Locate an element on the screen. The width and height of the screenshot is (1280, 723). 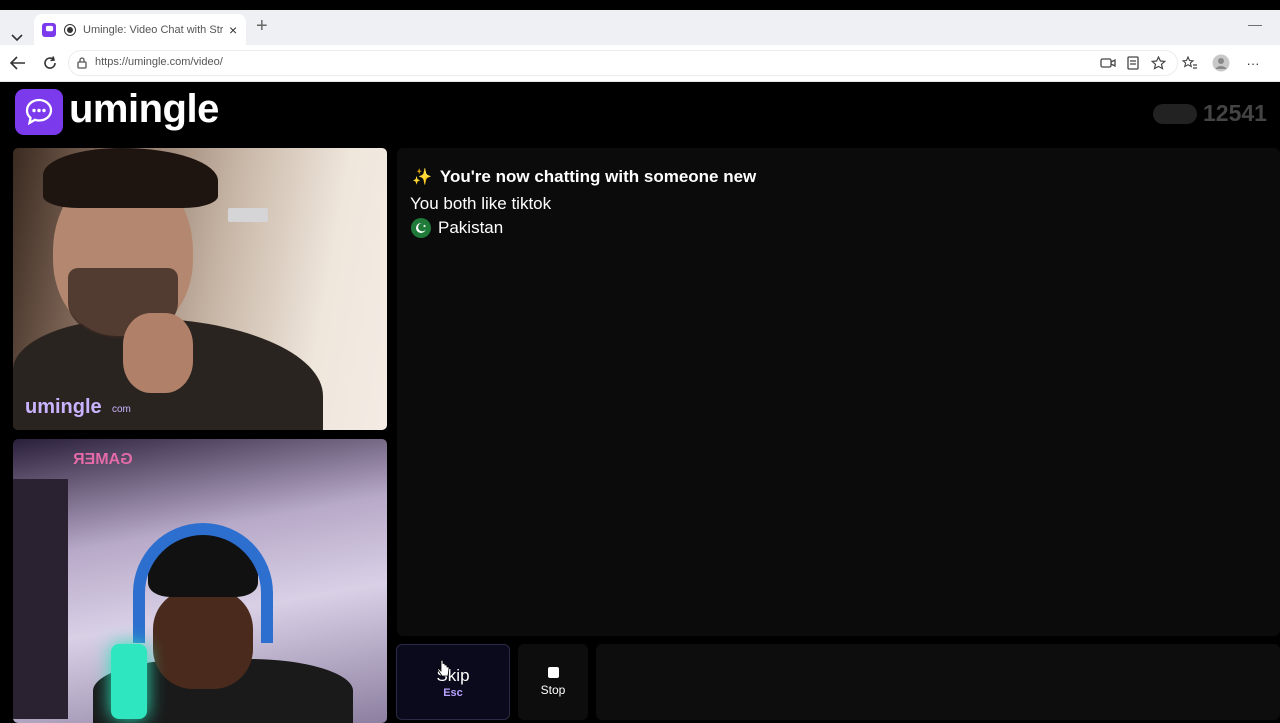
online-toggle is located at coordinates (1175, 114).